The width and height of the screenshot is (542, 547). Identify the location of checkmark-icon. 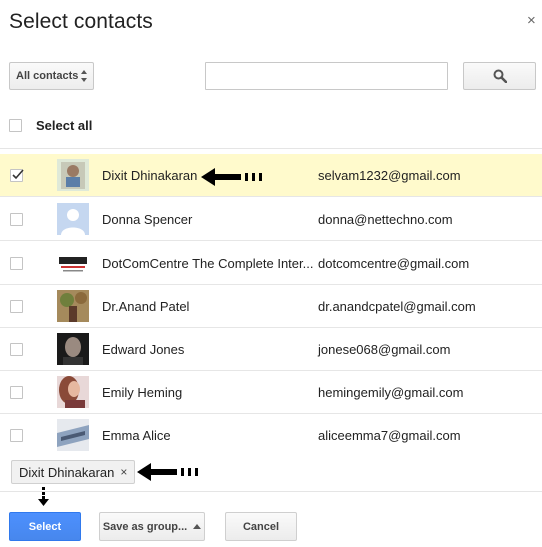
(18, 174).